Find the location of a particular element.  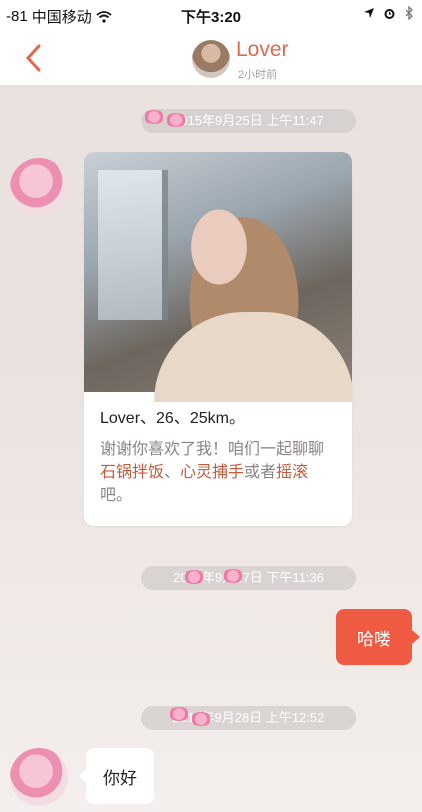

card-name: Lover、26、25km。 is located at coordinates (172, 418).